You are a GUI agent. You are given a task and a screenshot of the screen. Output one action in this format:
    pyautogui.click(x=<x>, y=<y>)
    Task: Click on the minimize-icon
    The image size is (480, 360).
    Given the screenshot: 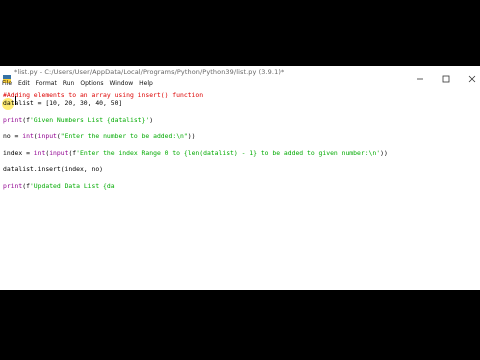 What is the action you would take?
    pyautogui.click(x=420, y=74)
    